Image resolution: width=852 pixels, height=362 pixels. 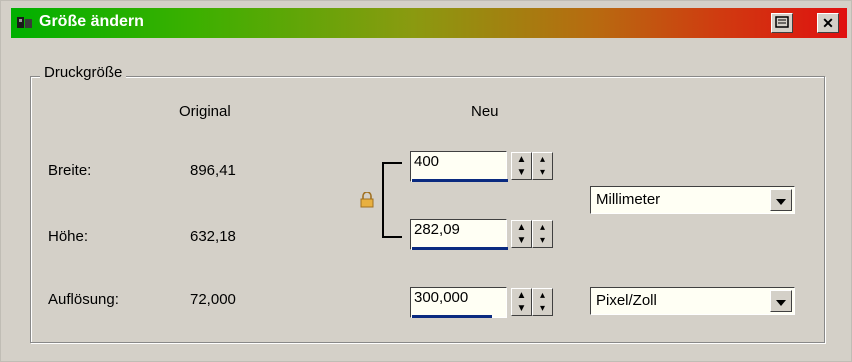 I want to click on height-stepper: ▲▼ ▴▾, so click(x=483, y=236).